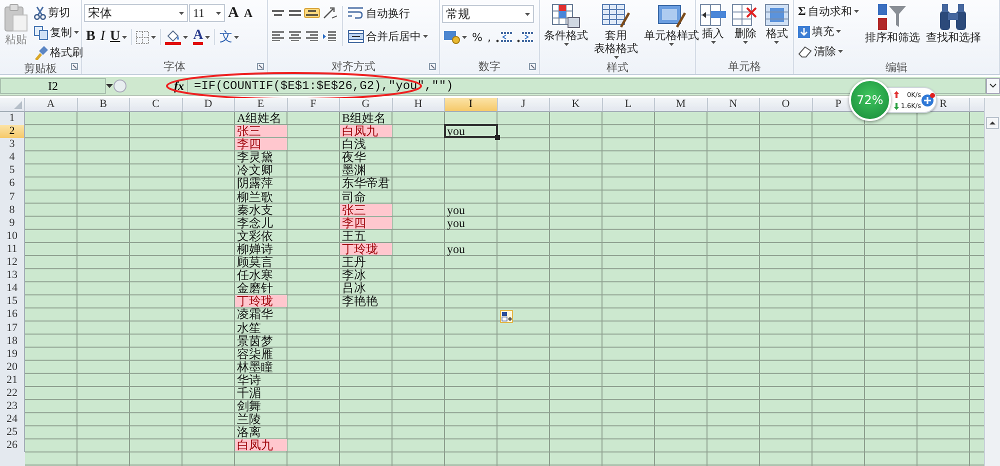  What do you see at coordinates (12, 197) in the screenshot?
I see `row-header: 7` at bounding box center [12, 197].